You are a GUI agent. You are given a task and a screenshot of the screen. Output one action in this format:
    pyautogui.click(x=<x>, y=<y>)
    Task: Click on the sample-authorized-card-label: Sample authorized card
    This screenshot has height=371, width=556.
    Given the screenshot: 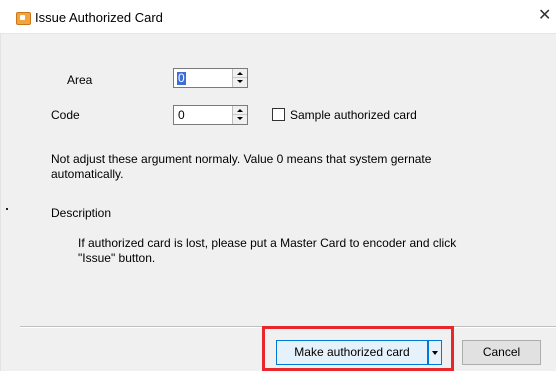 What is the action you would take?
    pyautogui.click(x=353, y=115)
    